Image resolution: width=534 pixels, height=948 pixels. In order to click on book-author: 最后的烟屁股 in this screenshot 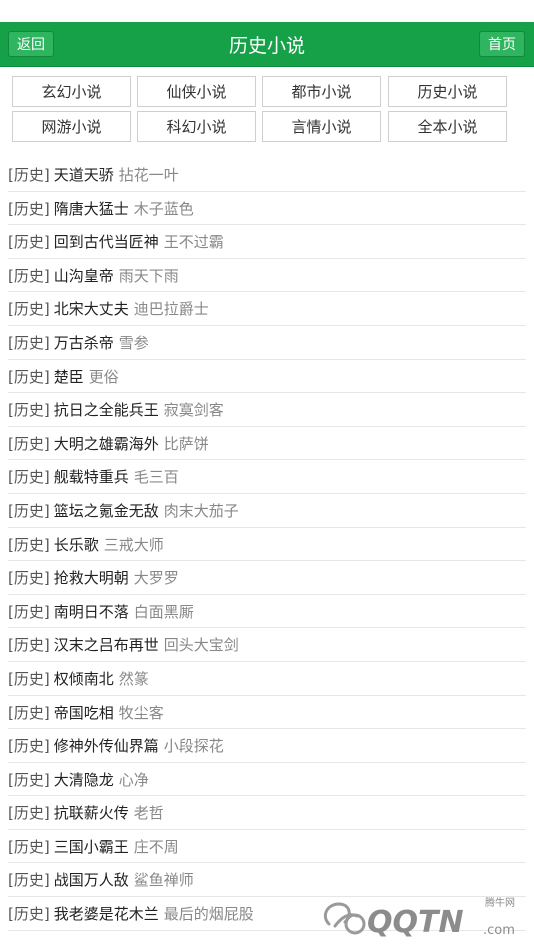, I will do `click(208, 914)`.